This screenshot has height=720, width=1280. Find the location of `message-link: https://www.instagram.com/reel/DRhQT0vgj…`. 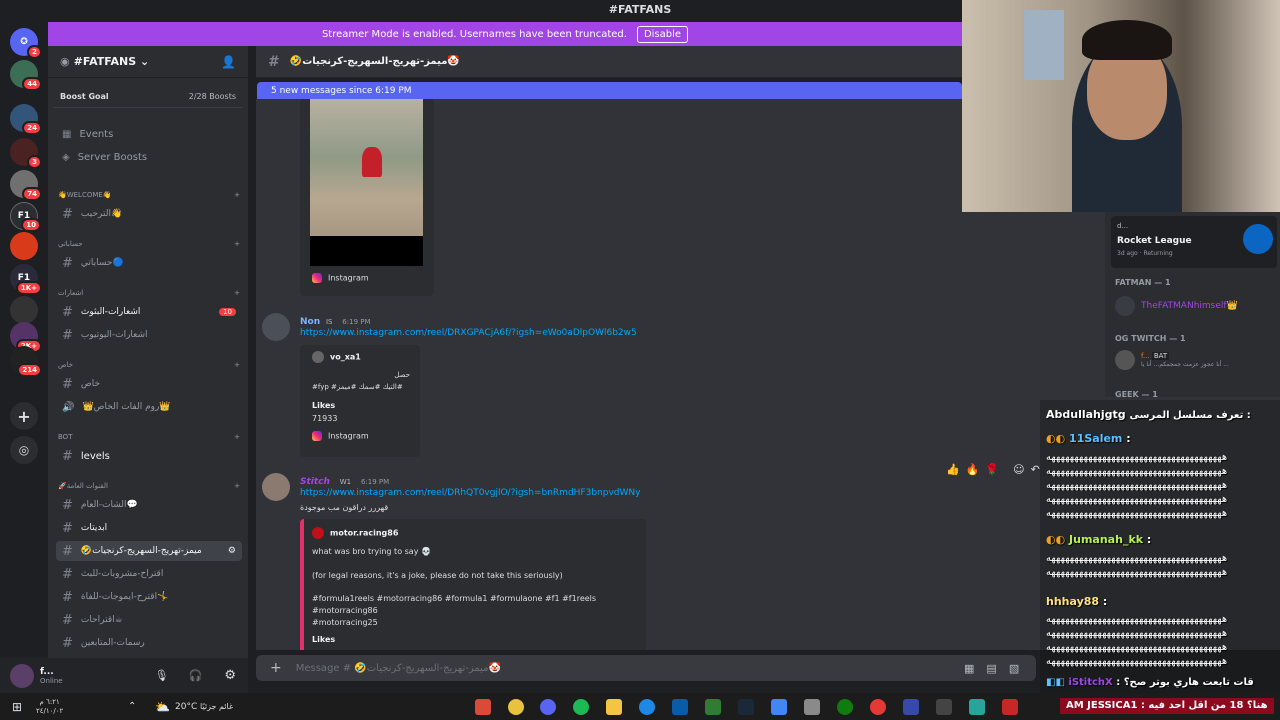

message-link: https://www.instagram.com/reel/DRhQT0vgj… is located at coordinates (470, 493).